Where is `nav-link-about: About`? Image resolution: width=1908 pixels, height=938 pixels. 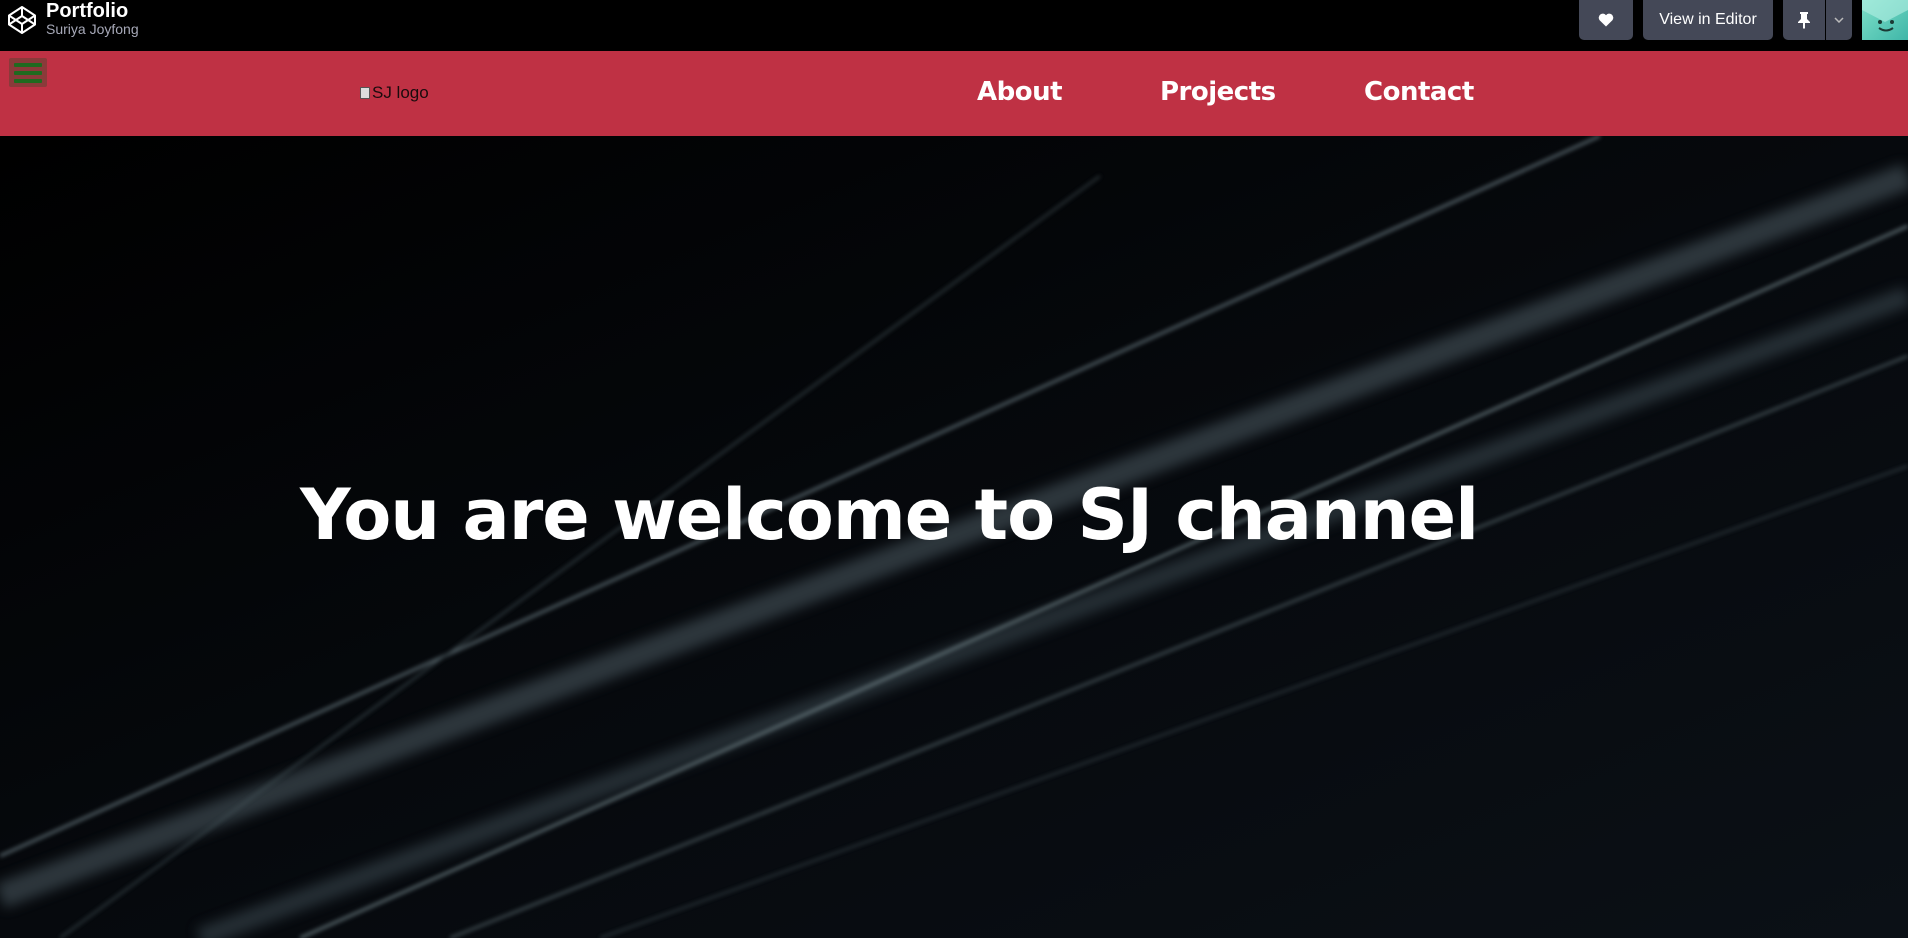
nav-link-about: About is located at coordinates (1020, 92).